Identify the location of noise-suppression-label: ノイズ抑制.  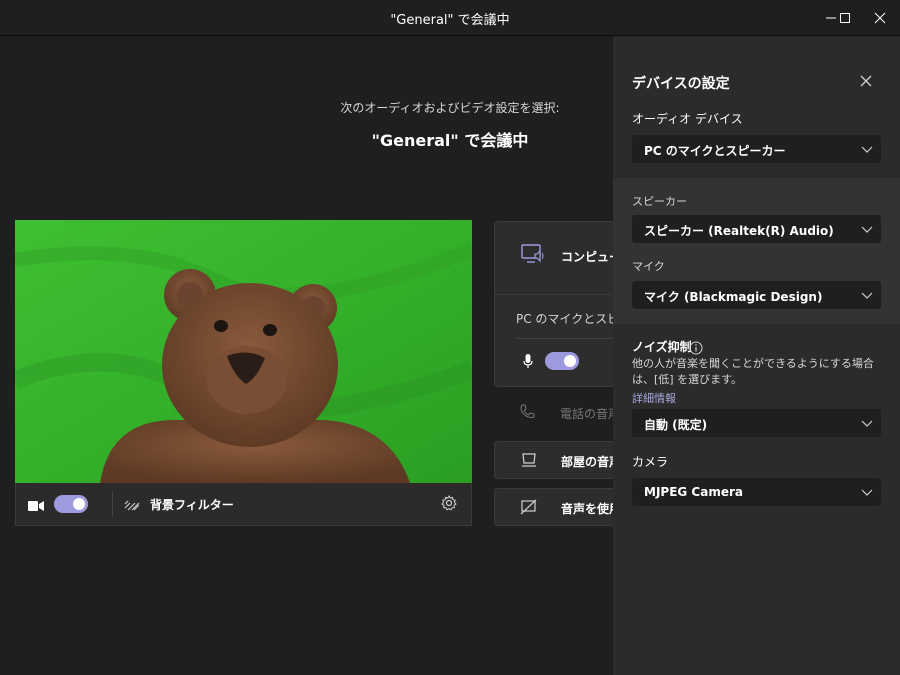
(662, 347).